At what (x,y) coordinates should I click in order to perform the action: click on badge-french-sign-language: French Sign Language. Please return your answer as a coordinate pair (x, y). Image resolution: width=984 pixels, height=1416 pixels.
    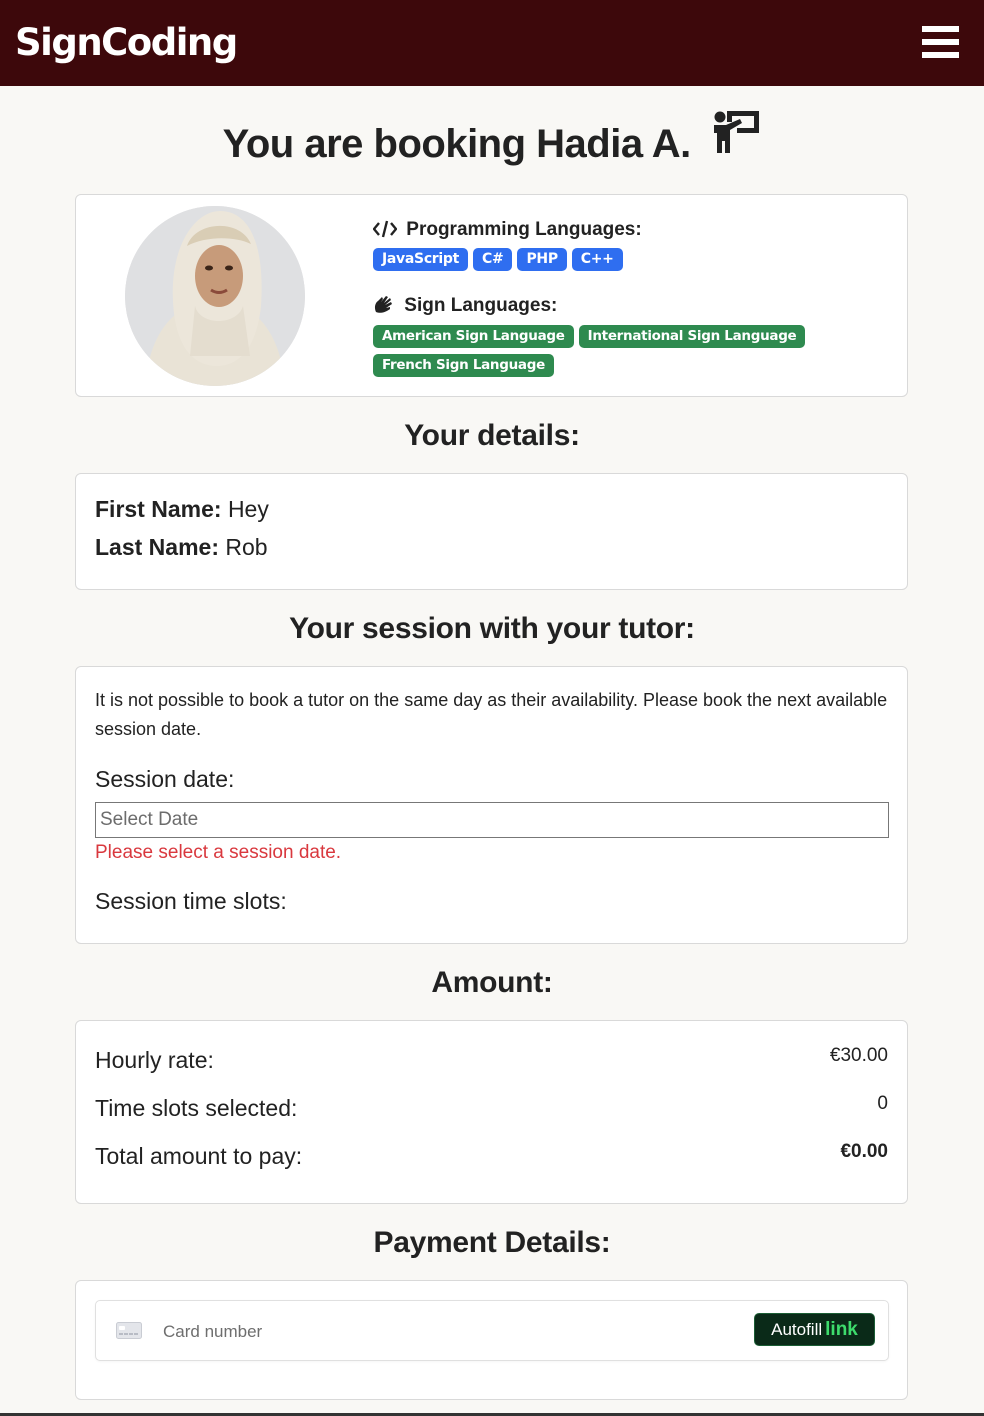
    Looking at the image, I should click on (463, 365).